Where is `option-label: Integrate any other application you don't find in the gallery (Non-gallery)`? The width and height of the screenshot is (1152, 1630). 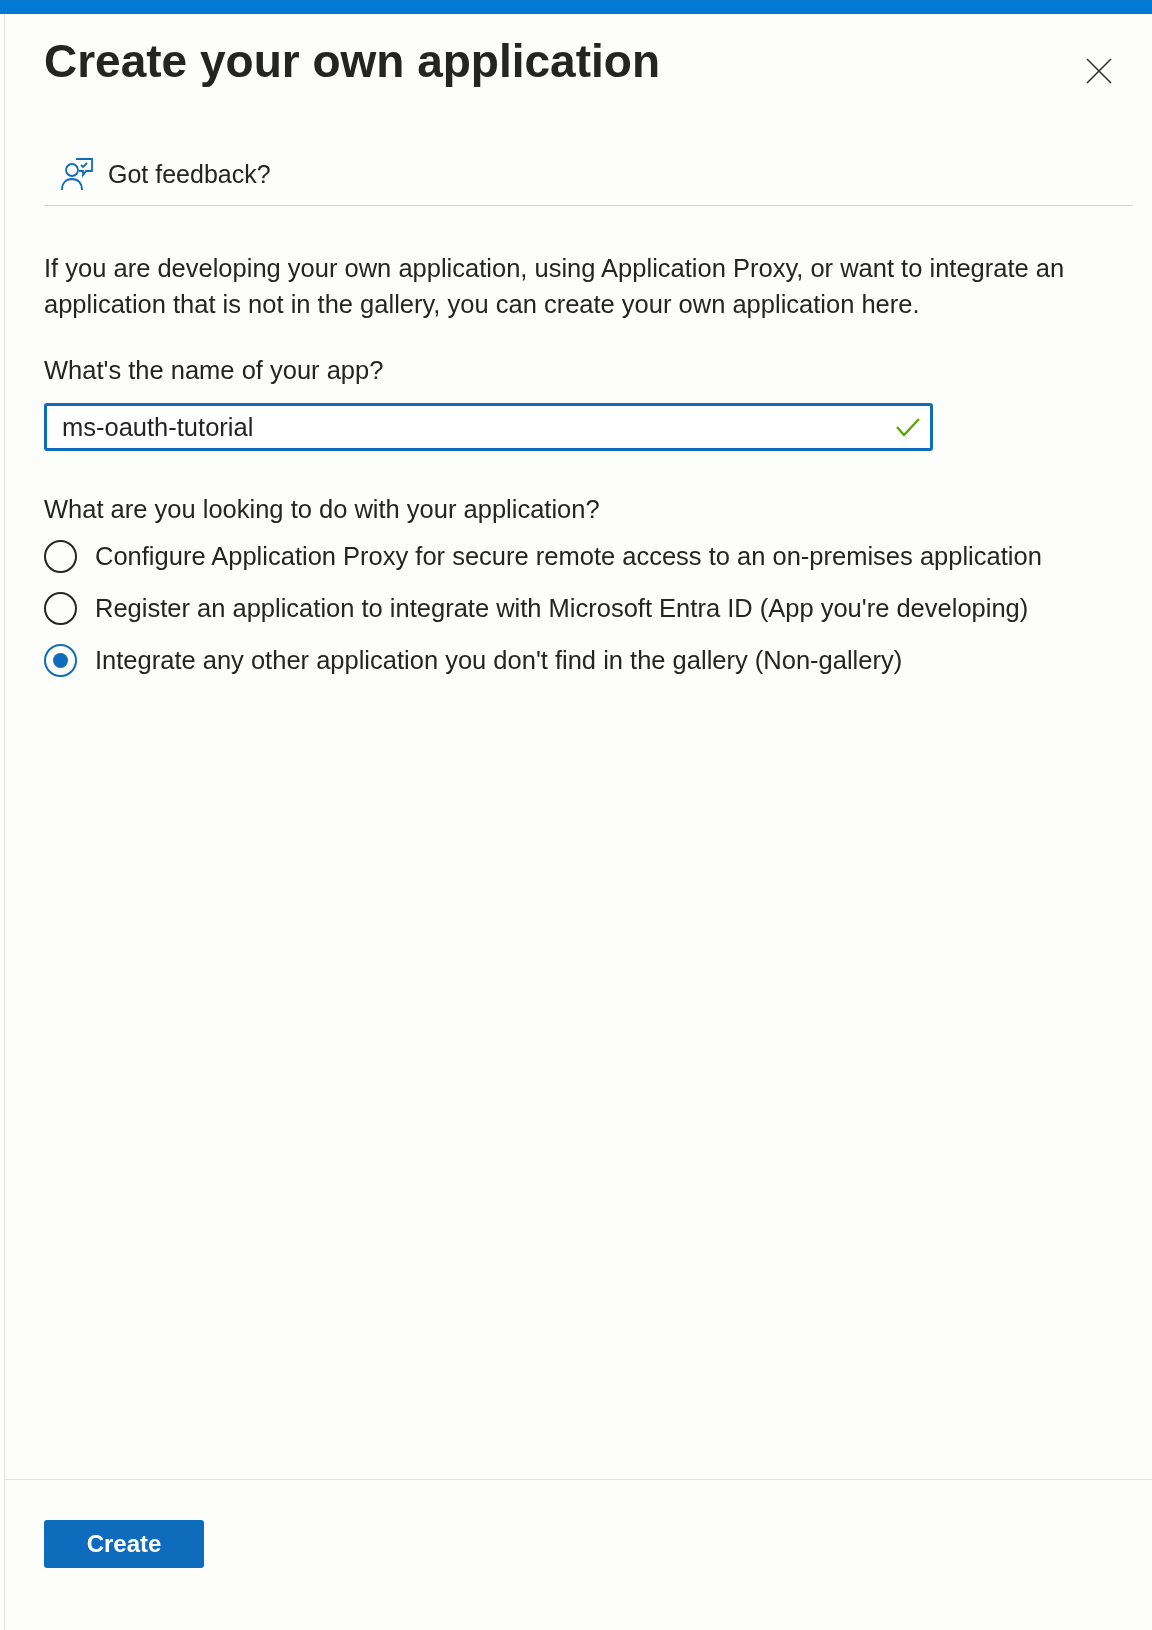 option-label: Integrate any other application you don't find in the gallery (Non-gallery) is located at coordinates (499, 661).